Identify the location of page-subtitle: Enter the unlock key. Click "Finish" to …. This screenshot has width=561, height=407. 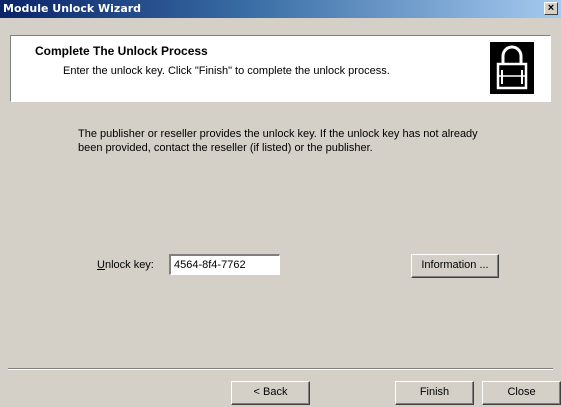
(226, 71).